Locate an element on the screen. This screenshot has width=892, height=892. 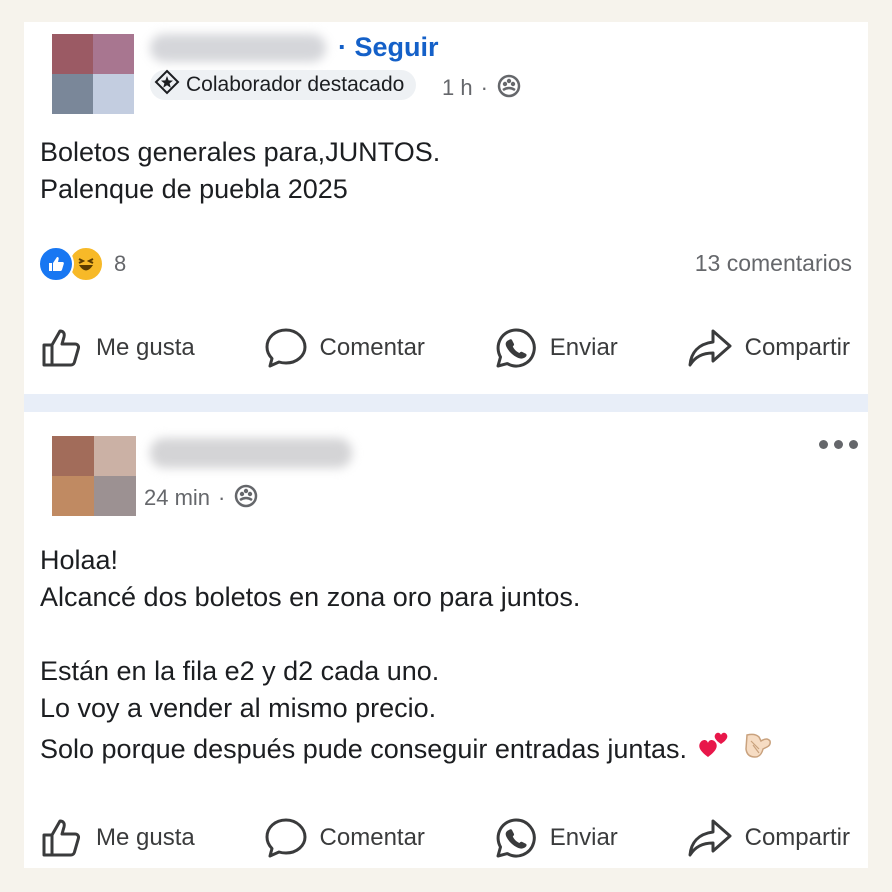
follow-button: · Seguir is located at coordinates (388, 47).